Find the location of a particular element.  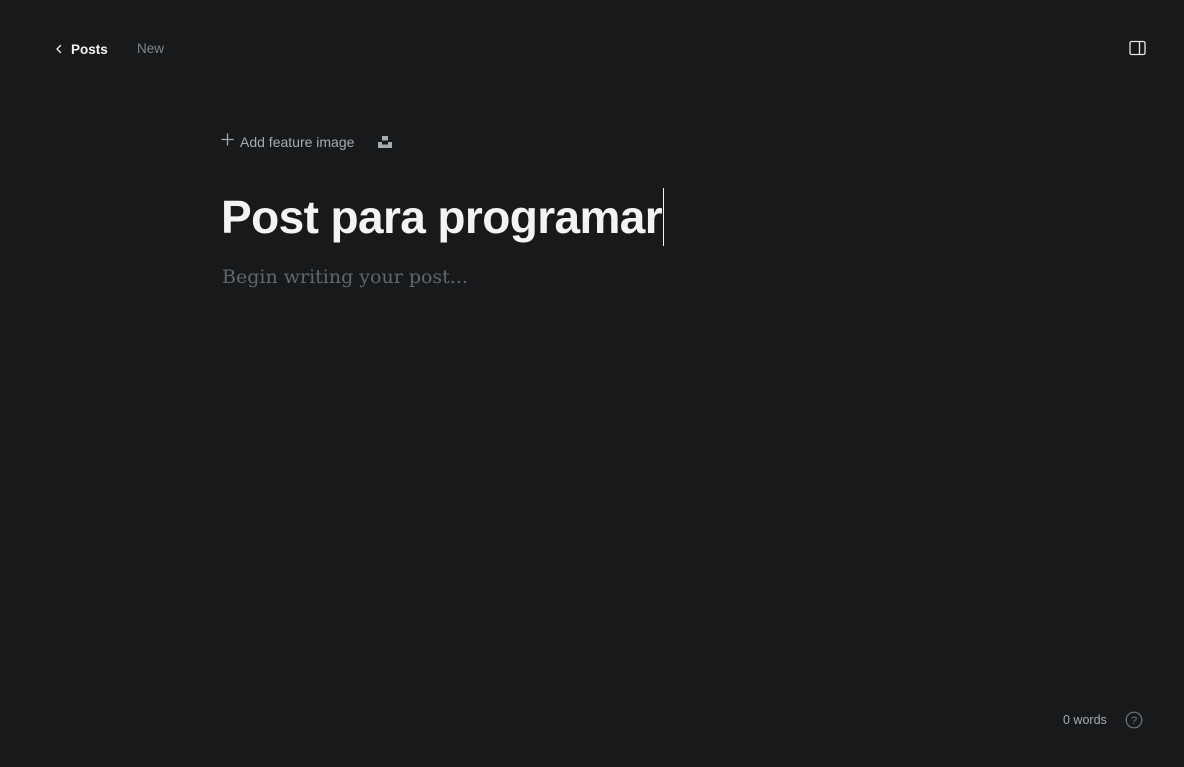

unsplash-icon is located at coordinates (385, 142).